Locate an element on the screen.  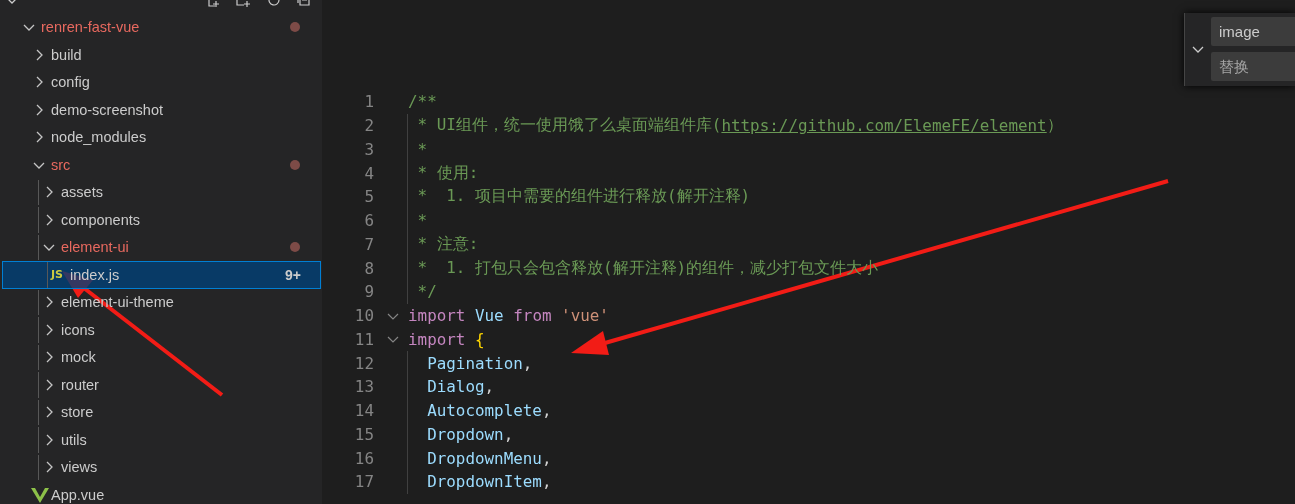
code-line: Dialog, is located at coordinates (451, 387).